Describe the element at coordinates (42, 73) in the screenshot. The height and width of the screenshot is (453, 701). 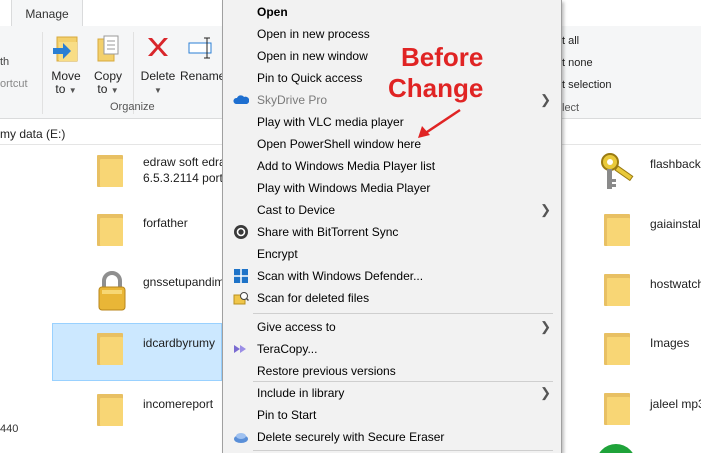
I see `group-separator` at that location.